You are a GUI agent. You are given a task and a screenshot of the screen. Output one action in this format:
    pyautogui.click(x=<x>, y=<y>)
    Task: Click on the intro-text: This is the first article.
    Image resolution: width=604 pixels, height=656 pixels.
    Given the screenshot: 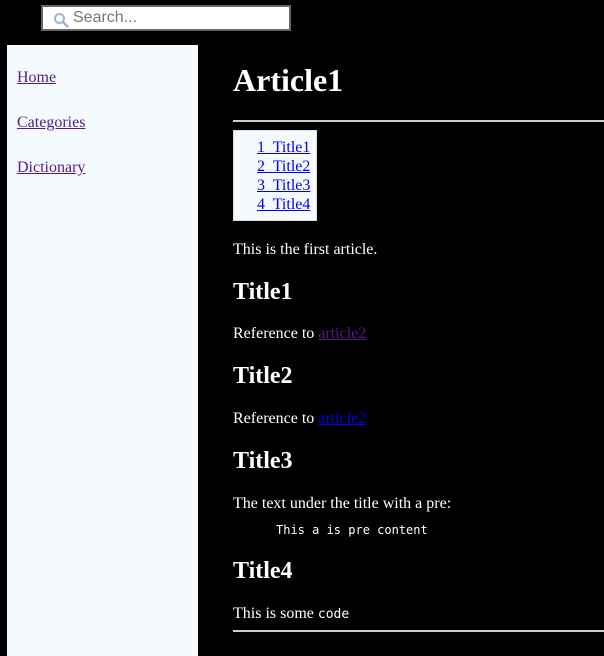 What is the action you would take?
    pyautogui.click(x=305, y=249)
    